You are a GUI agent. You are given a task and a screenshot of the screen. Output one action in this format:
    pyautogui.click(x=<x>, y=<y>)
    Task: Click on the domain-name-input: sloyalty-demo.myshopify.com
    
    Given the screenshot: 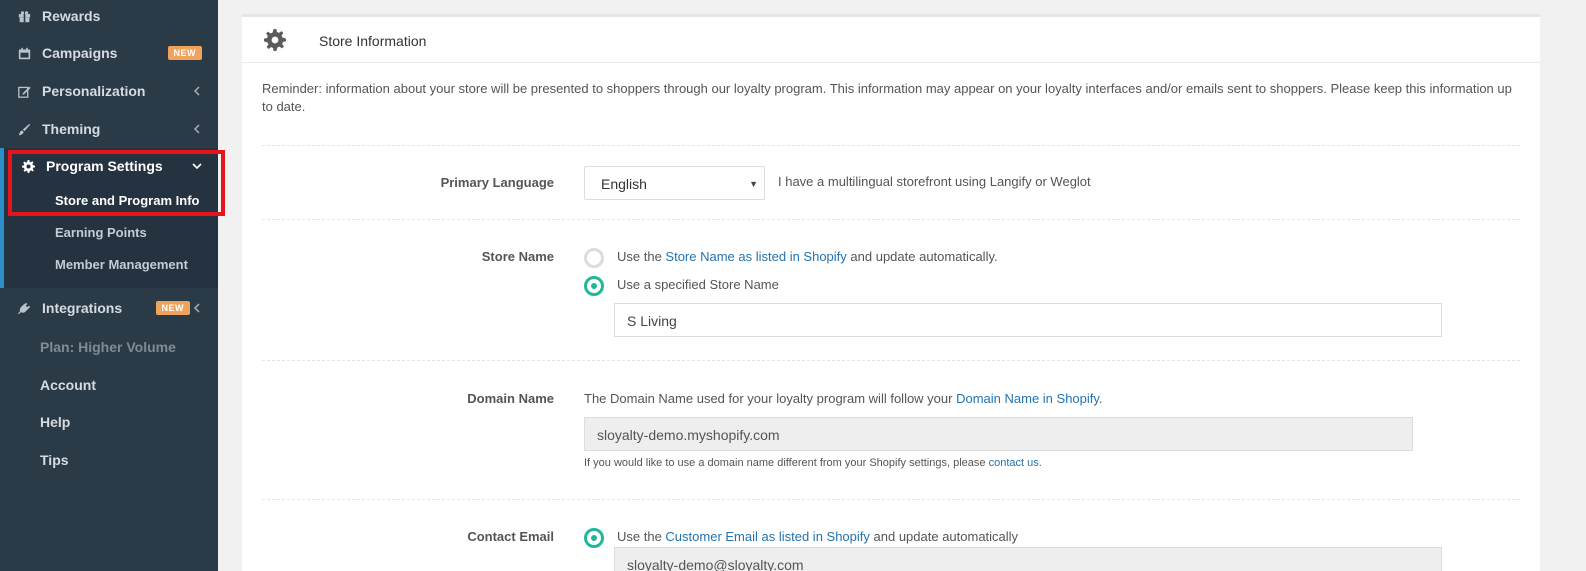 What is the action you would take?
    pyautogui.click(x=998, y=434)
    